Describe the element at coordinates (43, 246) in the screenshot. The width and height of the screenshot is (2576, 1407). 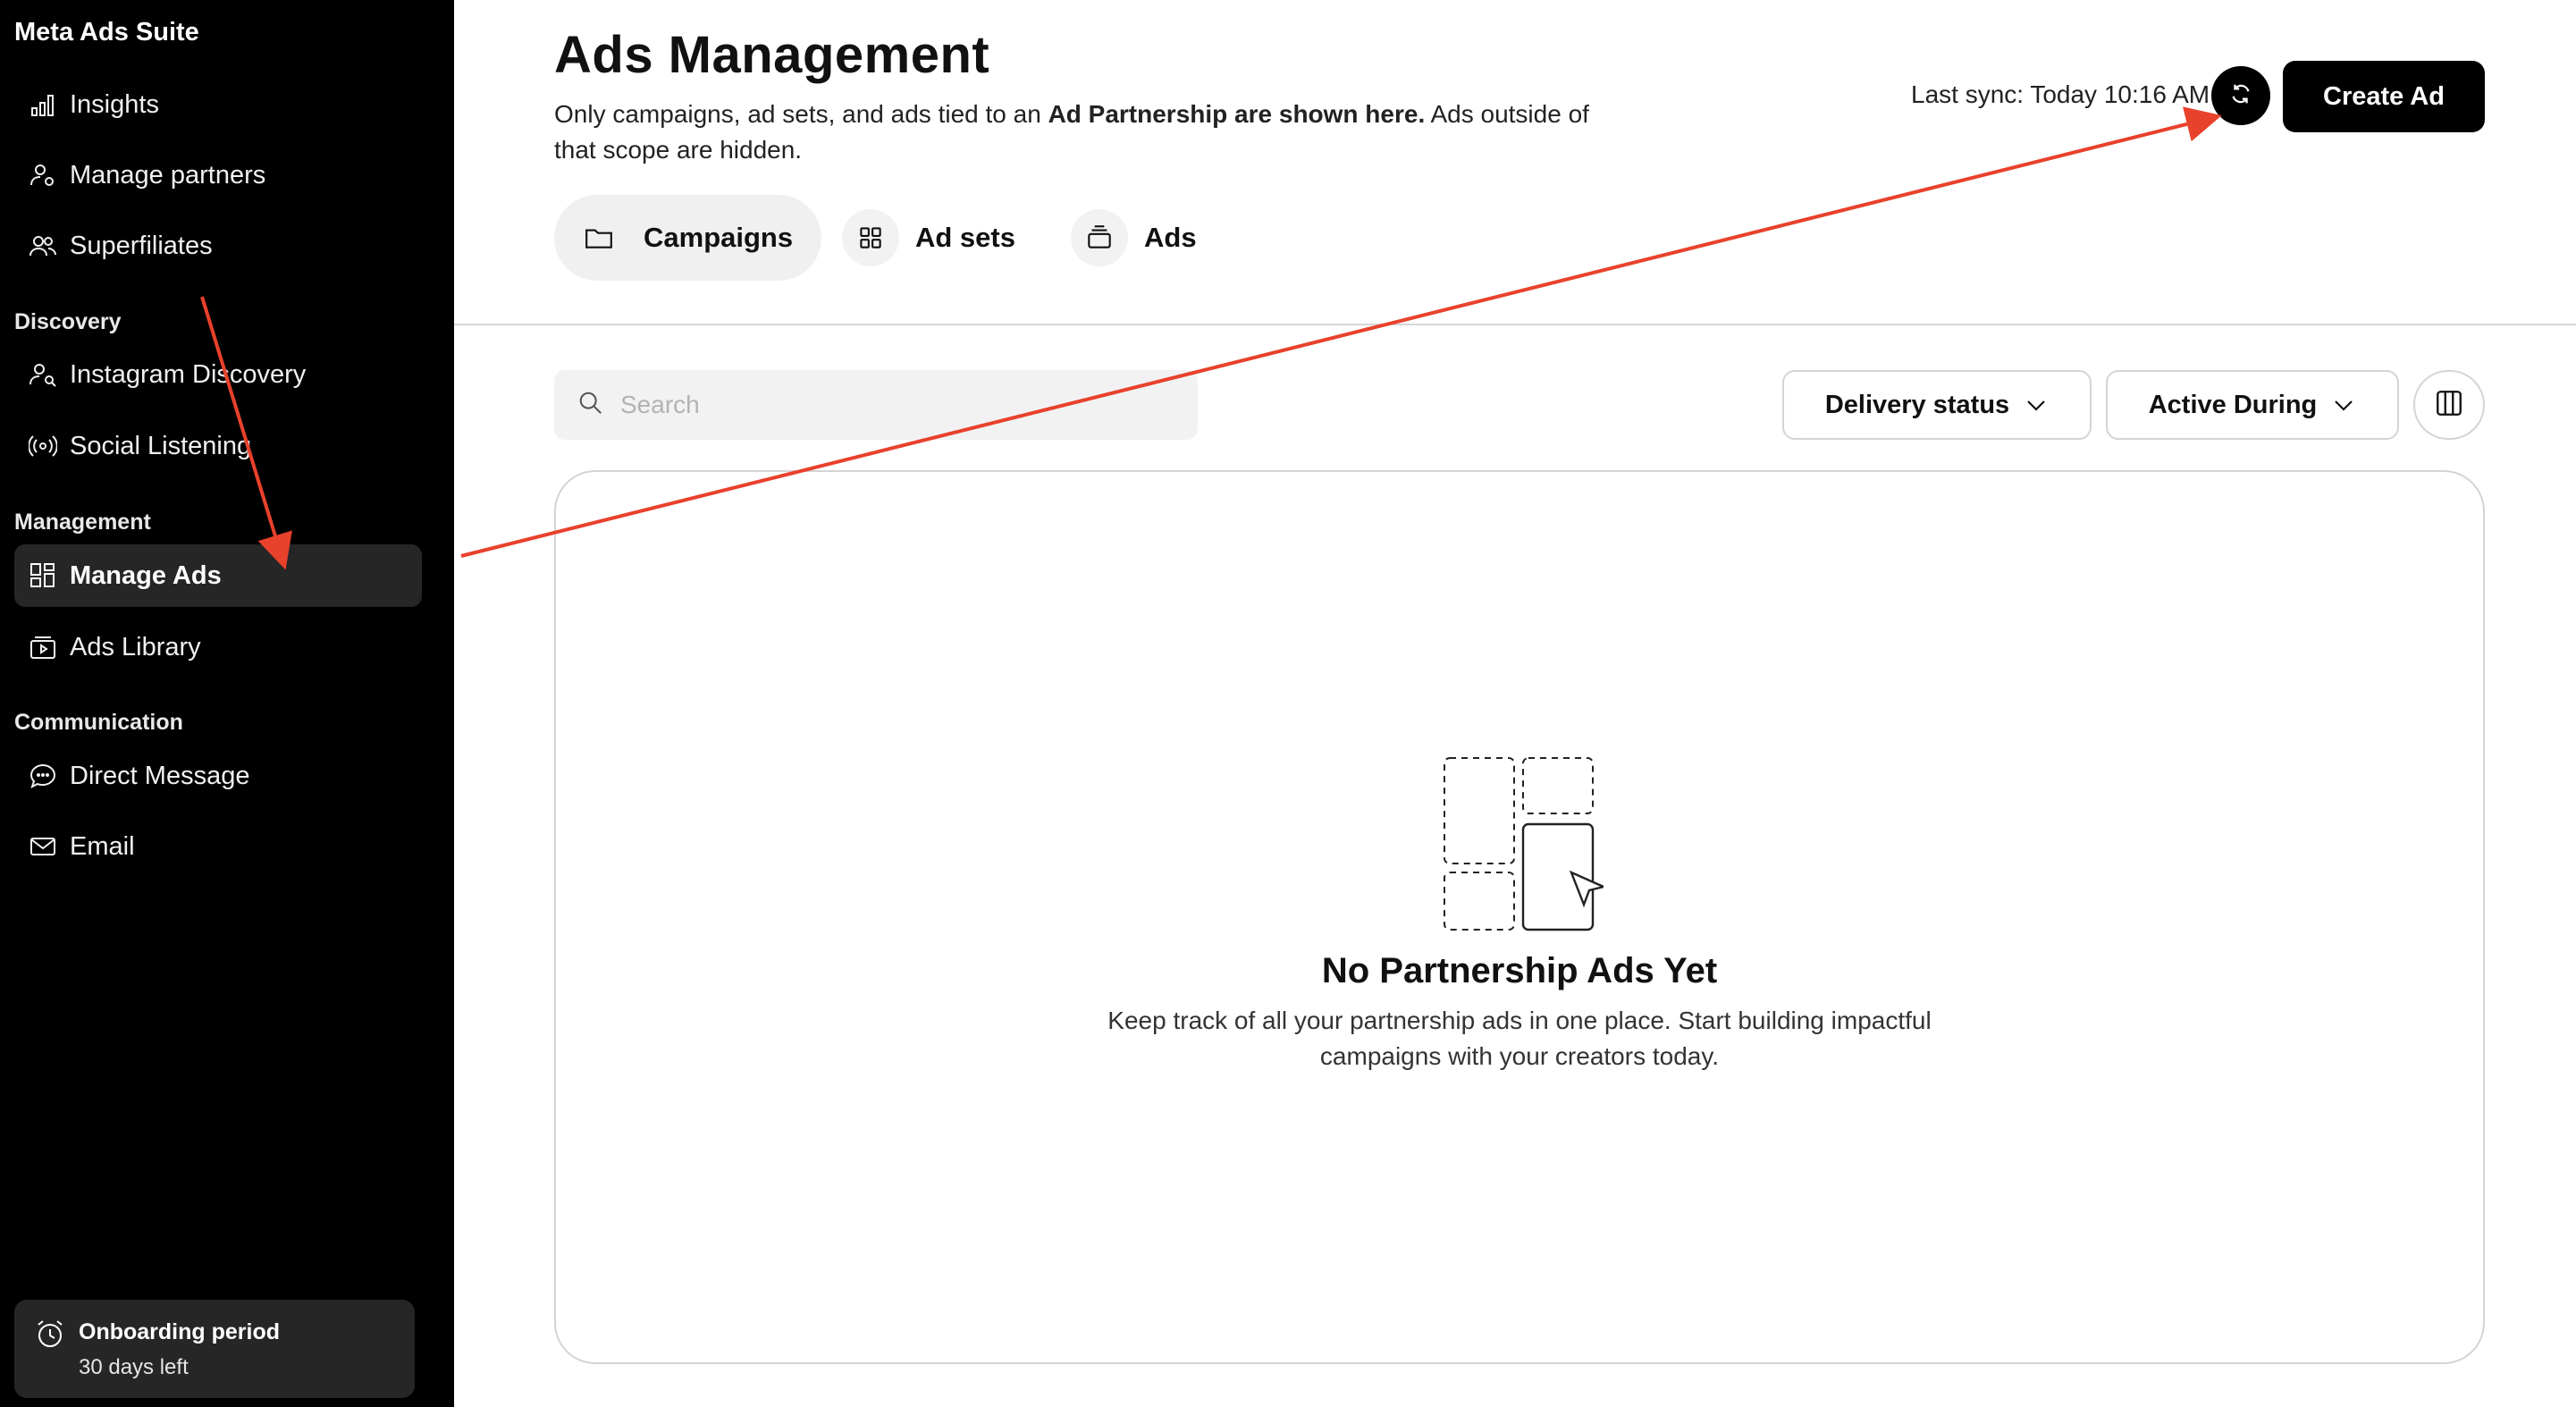
I see `users-icon` at that location.